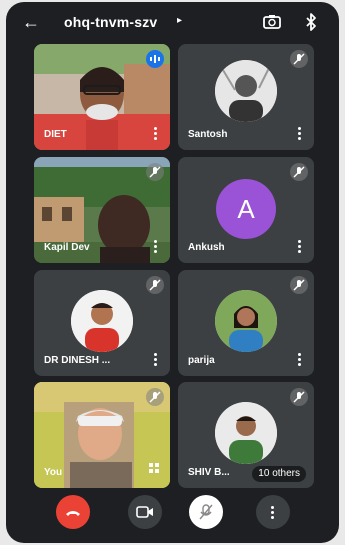 The height and width of the screenshot is (545, 345). I want to click on avatar: A, so click(246, 209).